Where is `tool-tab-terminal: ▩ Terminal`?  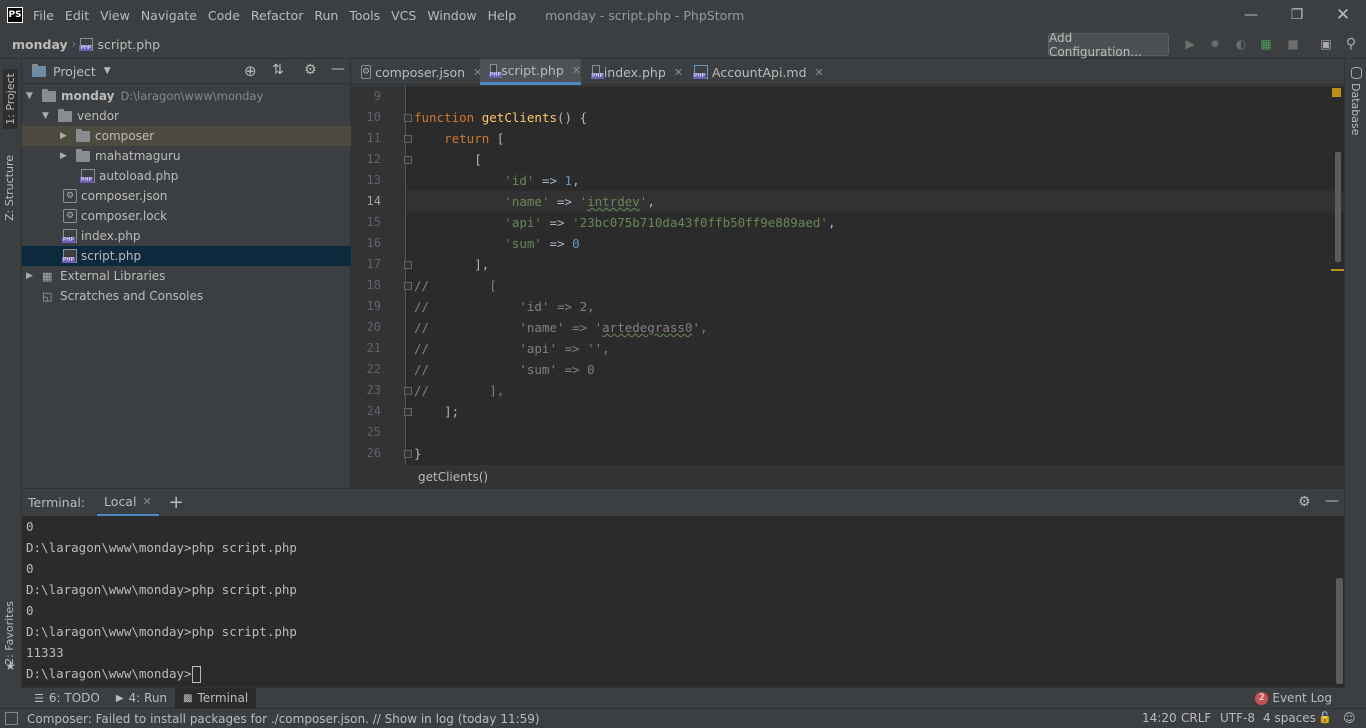 tool-tab-terminal: ▩ Terminal is located at coordinates (216, 698).